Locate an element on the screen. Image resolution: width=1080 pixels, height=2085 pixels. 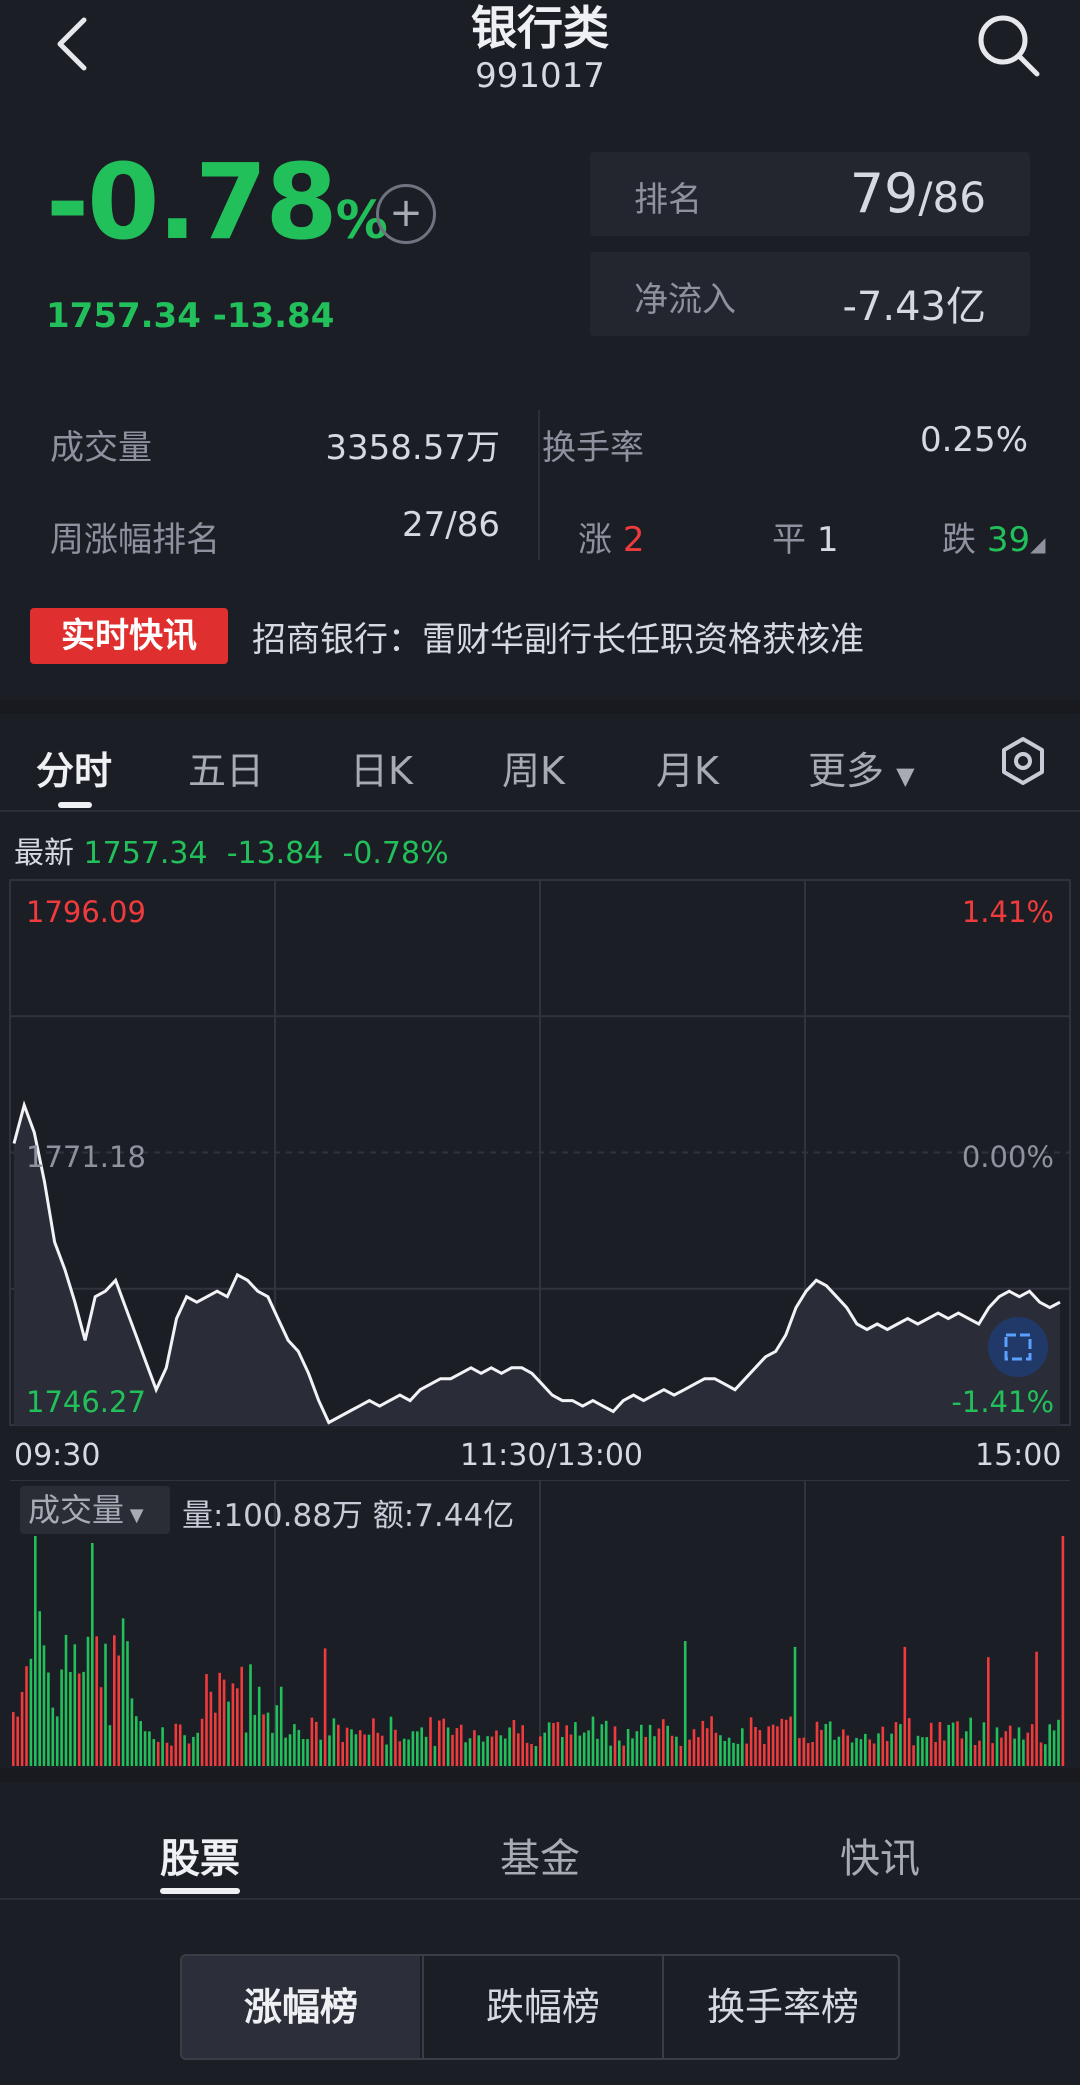
tab-more: 更多 ▼ is located at coordinates (861, 767).